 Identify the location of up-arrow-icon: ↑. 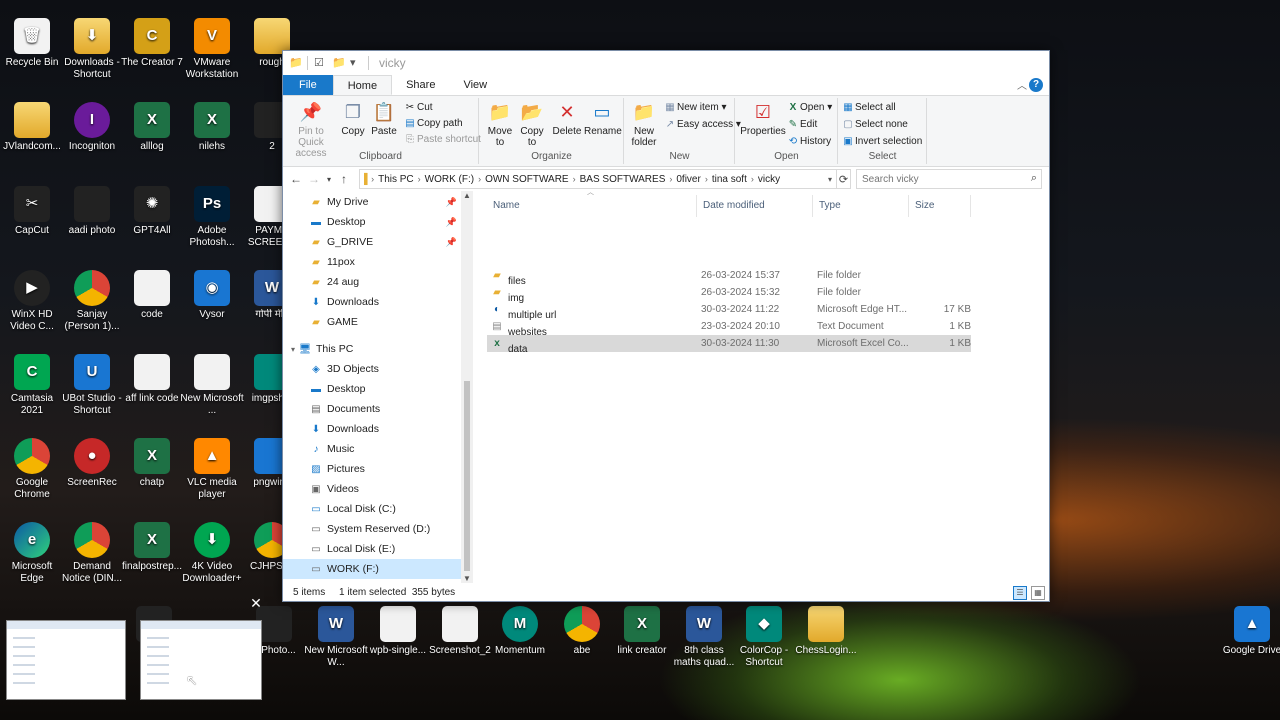
(344, 179).